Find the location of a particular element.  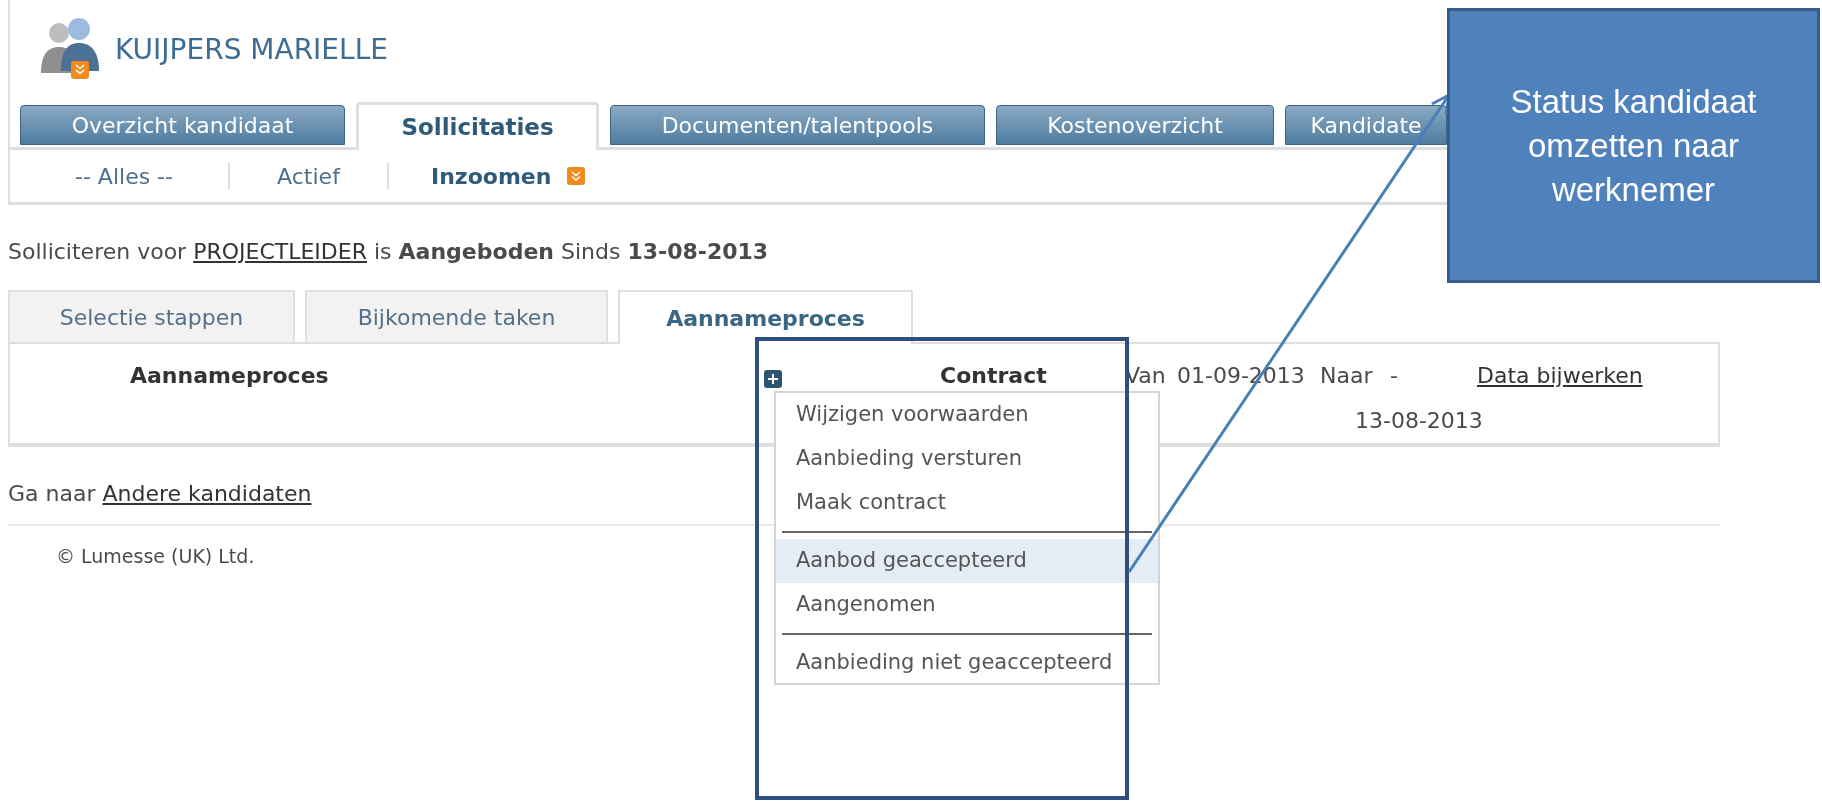

tab: Sollicitaties is located at coordinates (477, 126).